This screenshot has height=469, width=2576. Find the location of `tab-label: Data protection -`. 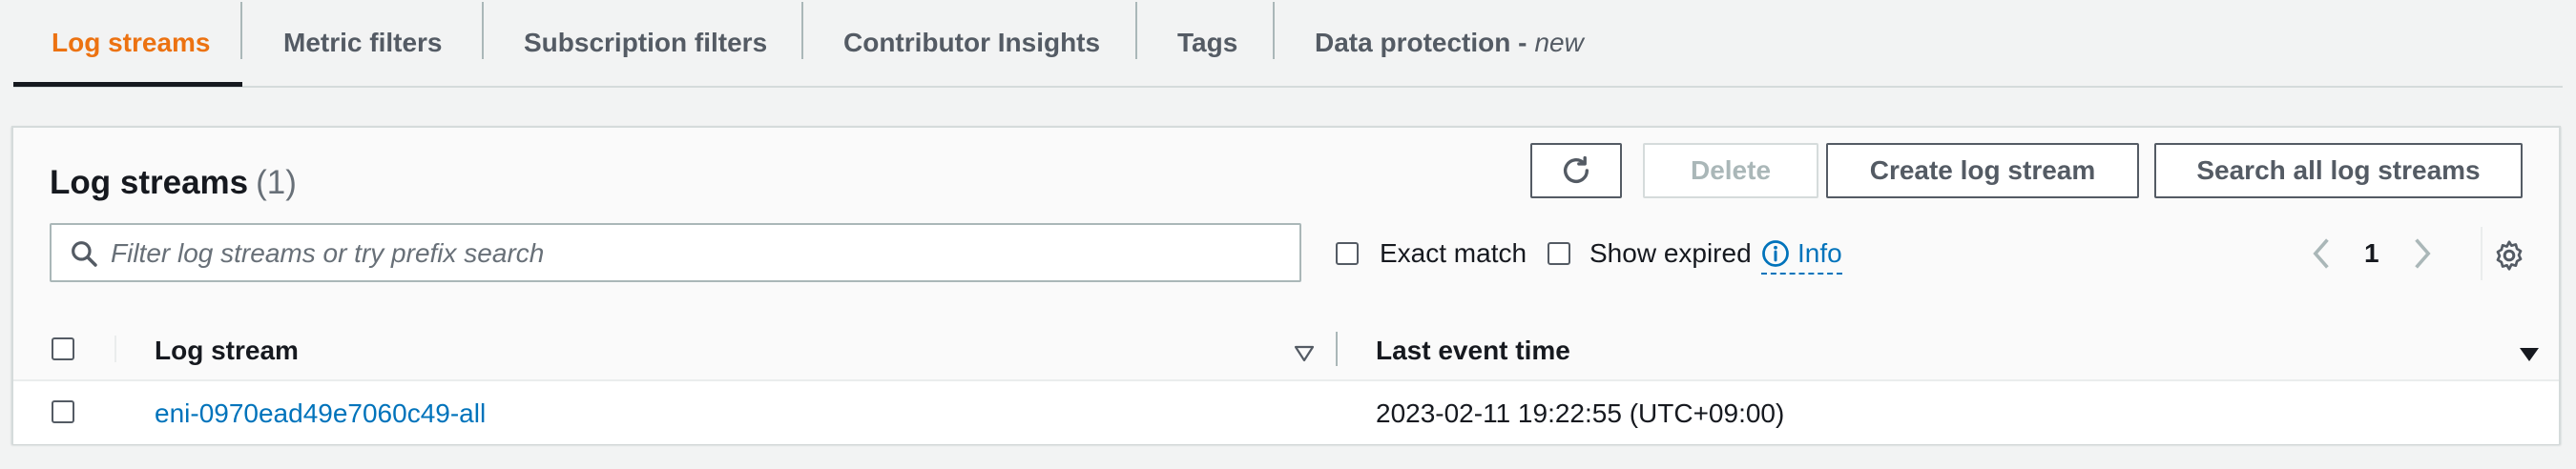

tab-label: Data protection - is located at coordinates (1421, 42).